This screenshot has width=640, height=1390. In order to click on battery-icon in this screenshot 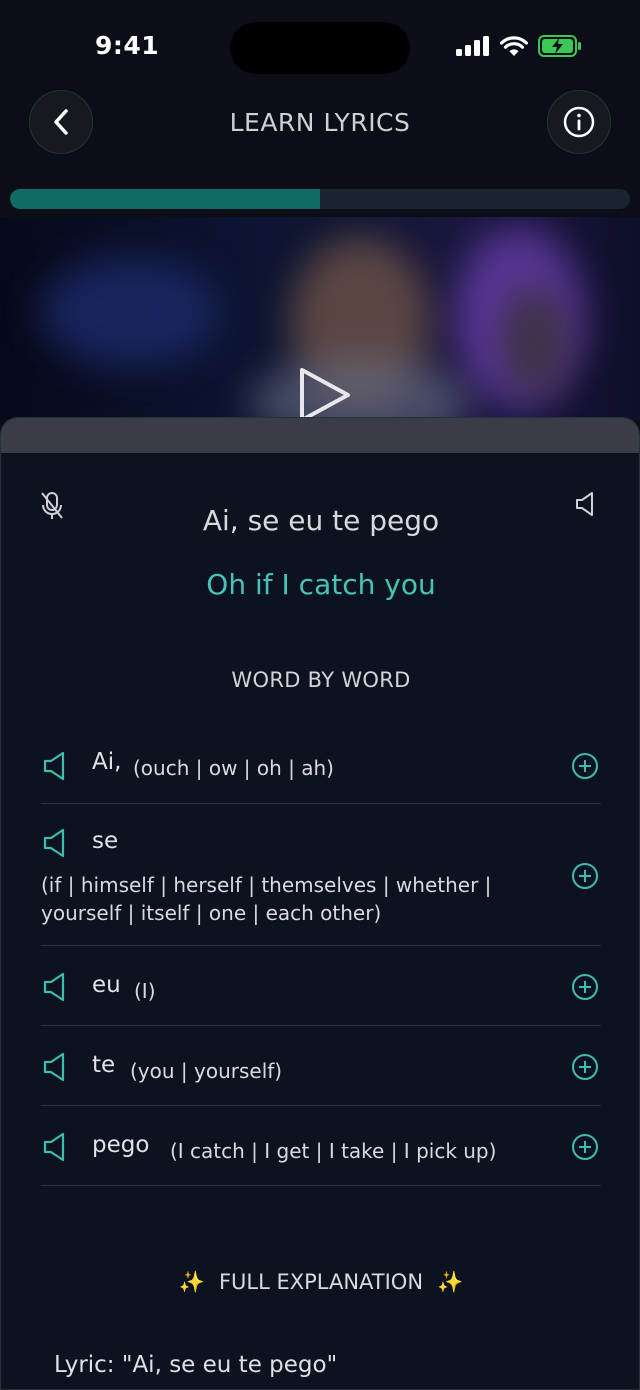, I will do `click(559, 46)`.